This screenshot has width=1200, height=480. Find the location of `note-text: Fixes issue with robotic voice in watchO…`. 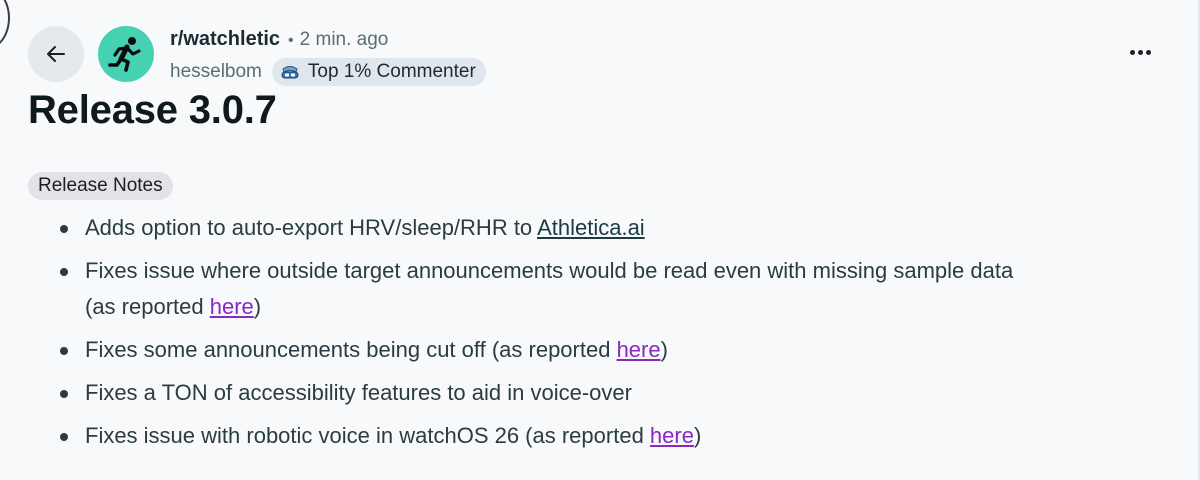

note-text: Fixes issue with robotic voice in watchO… is located at coordinates (367, 435).